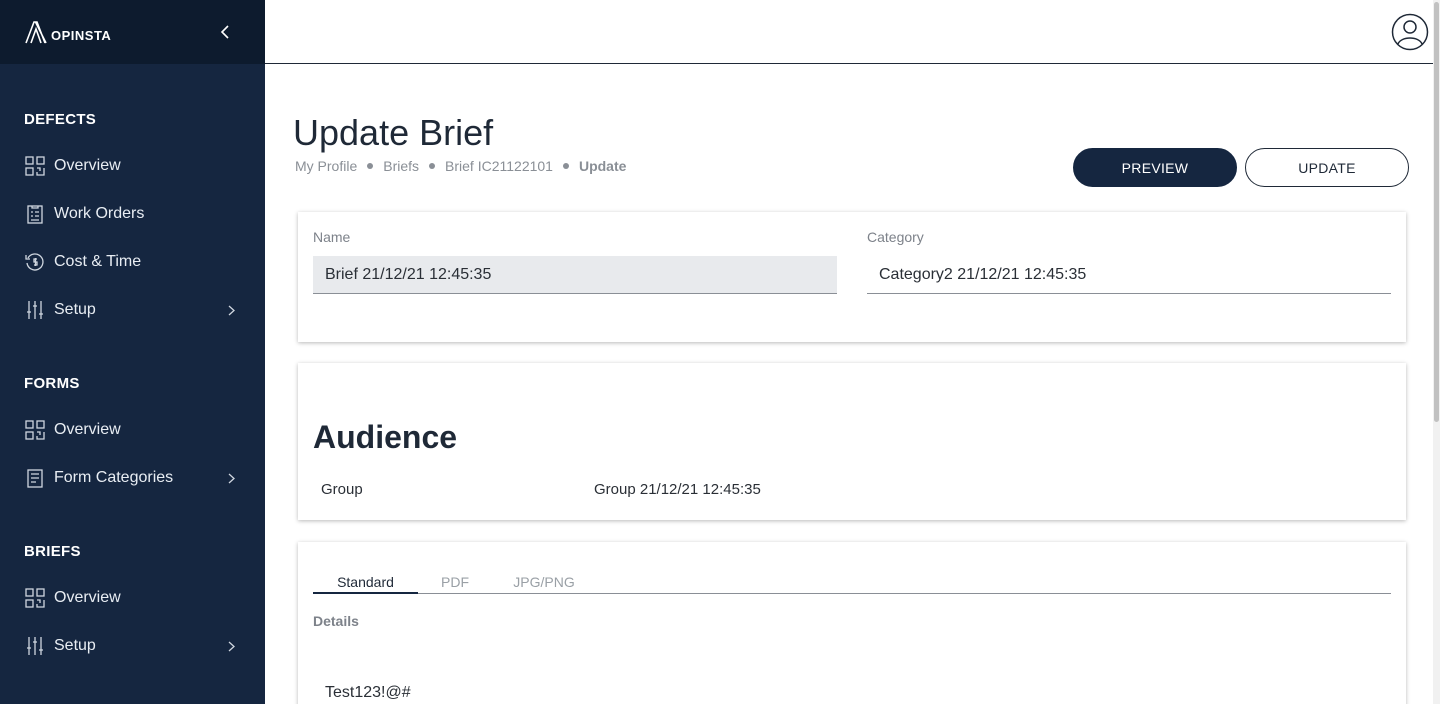 Image resolution: width=1440 pixels, height=704 pixels. What do you see at coordinates (129, 598) in the screenshot?
I see `sidebar-item-briefs-overview: Overview` at bounding box center [129, 598].